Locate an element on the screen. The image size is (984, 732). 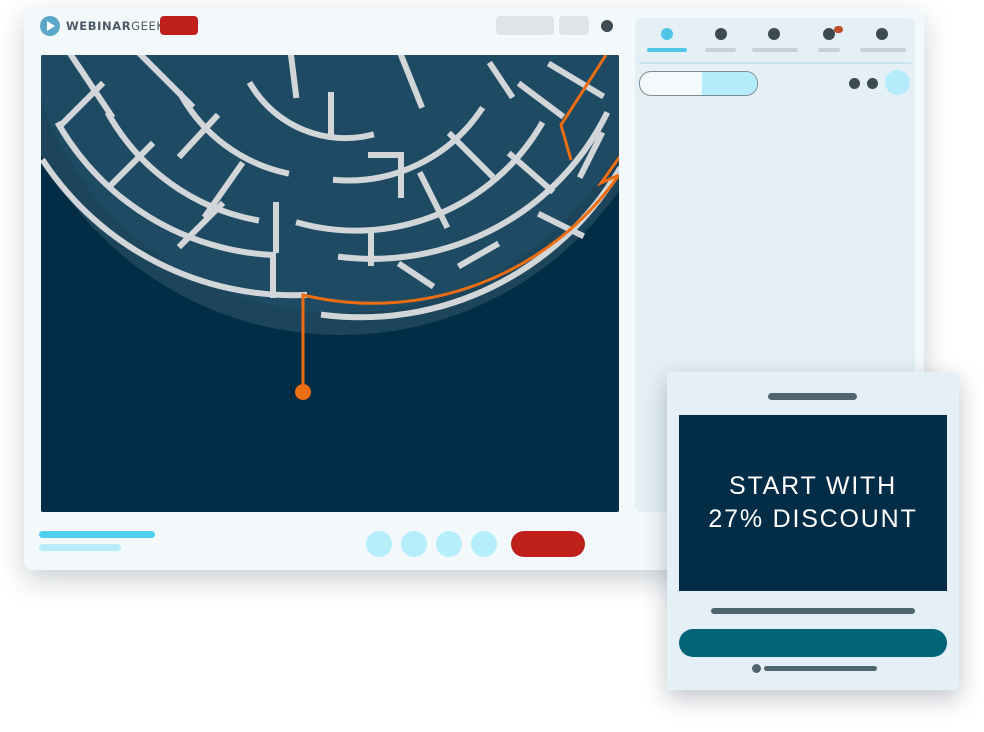
offer-description-line is located at coordinates (813, 611).